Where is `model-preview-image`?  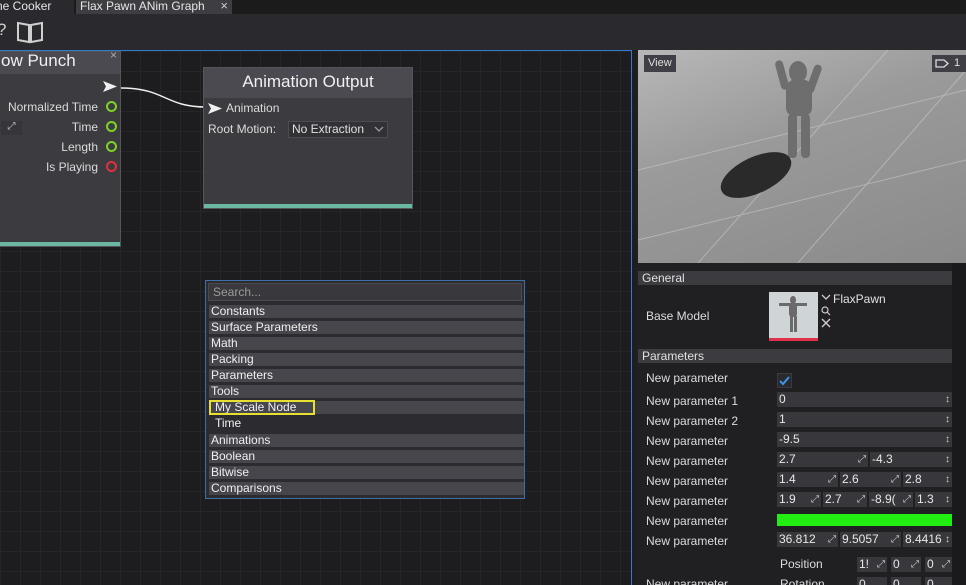 model-preview-image is located at coordinates (793, 314).